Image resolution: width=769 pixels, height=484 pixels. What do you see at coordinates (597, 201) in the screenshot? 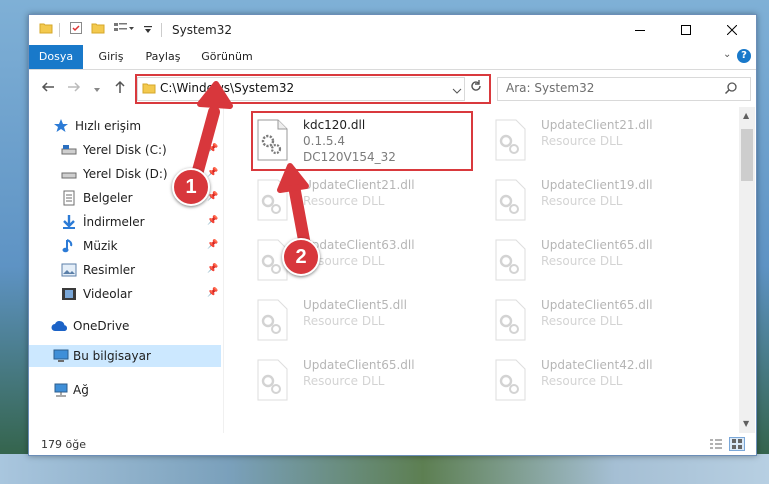
I see `file-item: UpdateClient19.dll Resource DLL` at bounding box center [597, 201].